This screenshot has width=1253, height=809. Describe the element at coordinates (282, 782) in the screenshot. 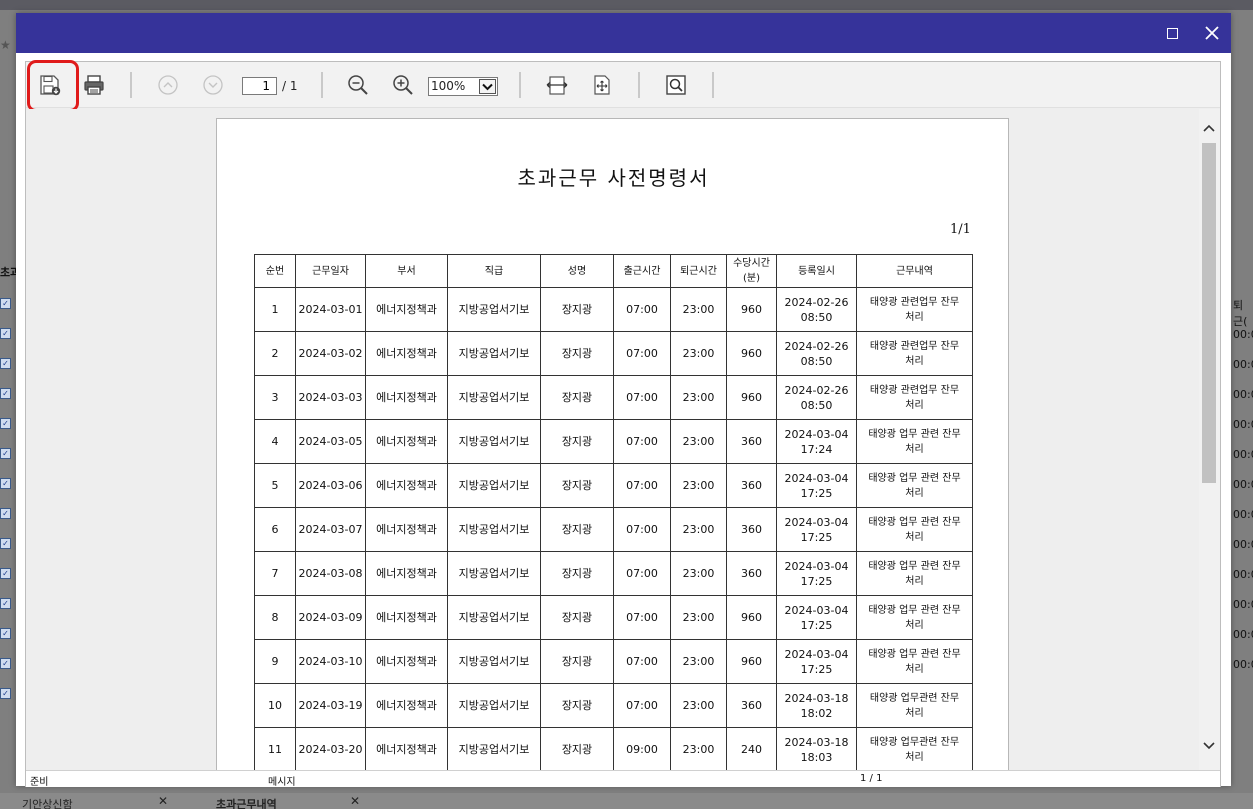

I see `status-message: 메시지` at that location.